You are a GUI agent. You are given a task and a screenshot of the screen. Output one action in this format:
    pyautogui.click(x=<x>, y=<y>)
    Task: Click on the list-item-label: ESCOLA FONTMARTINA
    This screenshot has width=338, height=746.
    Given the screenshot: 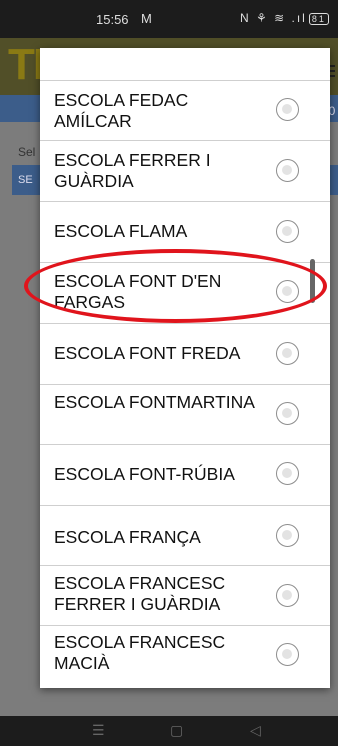 What is the action you would take?
    pyautogui.click(x=154, y=402)
    